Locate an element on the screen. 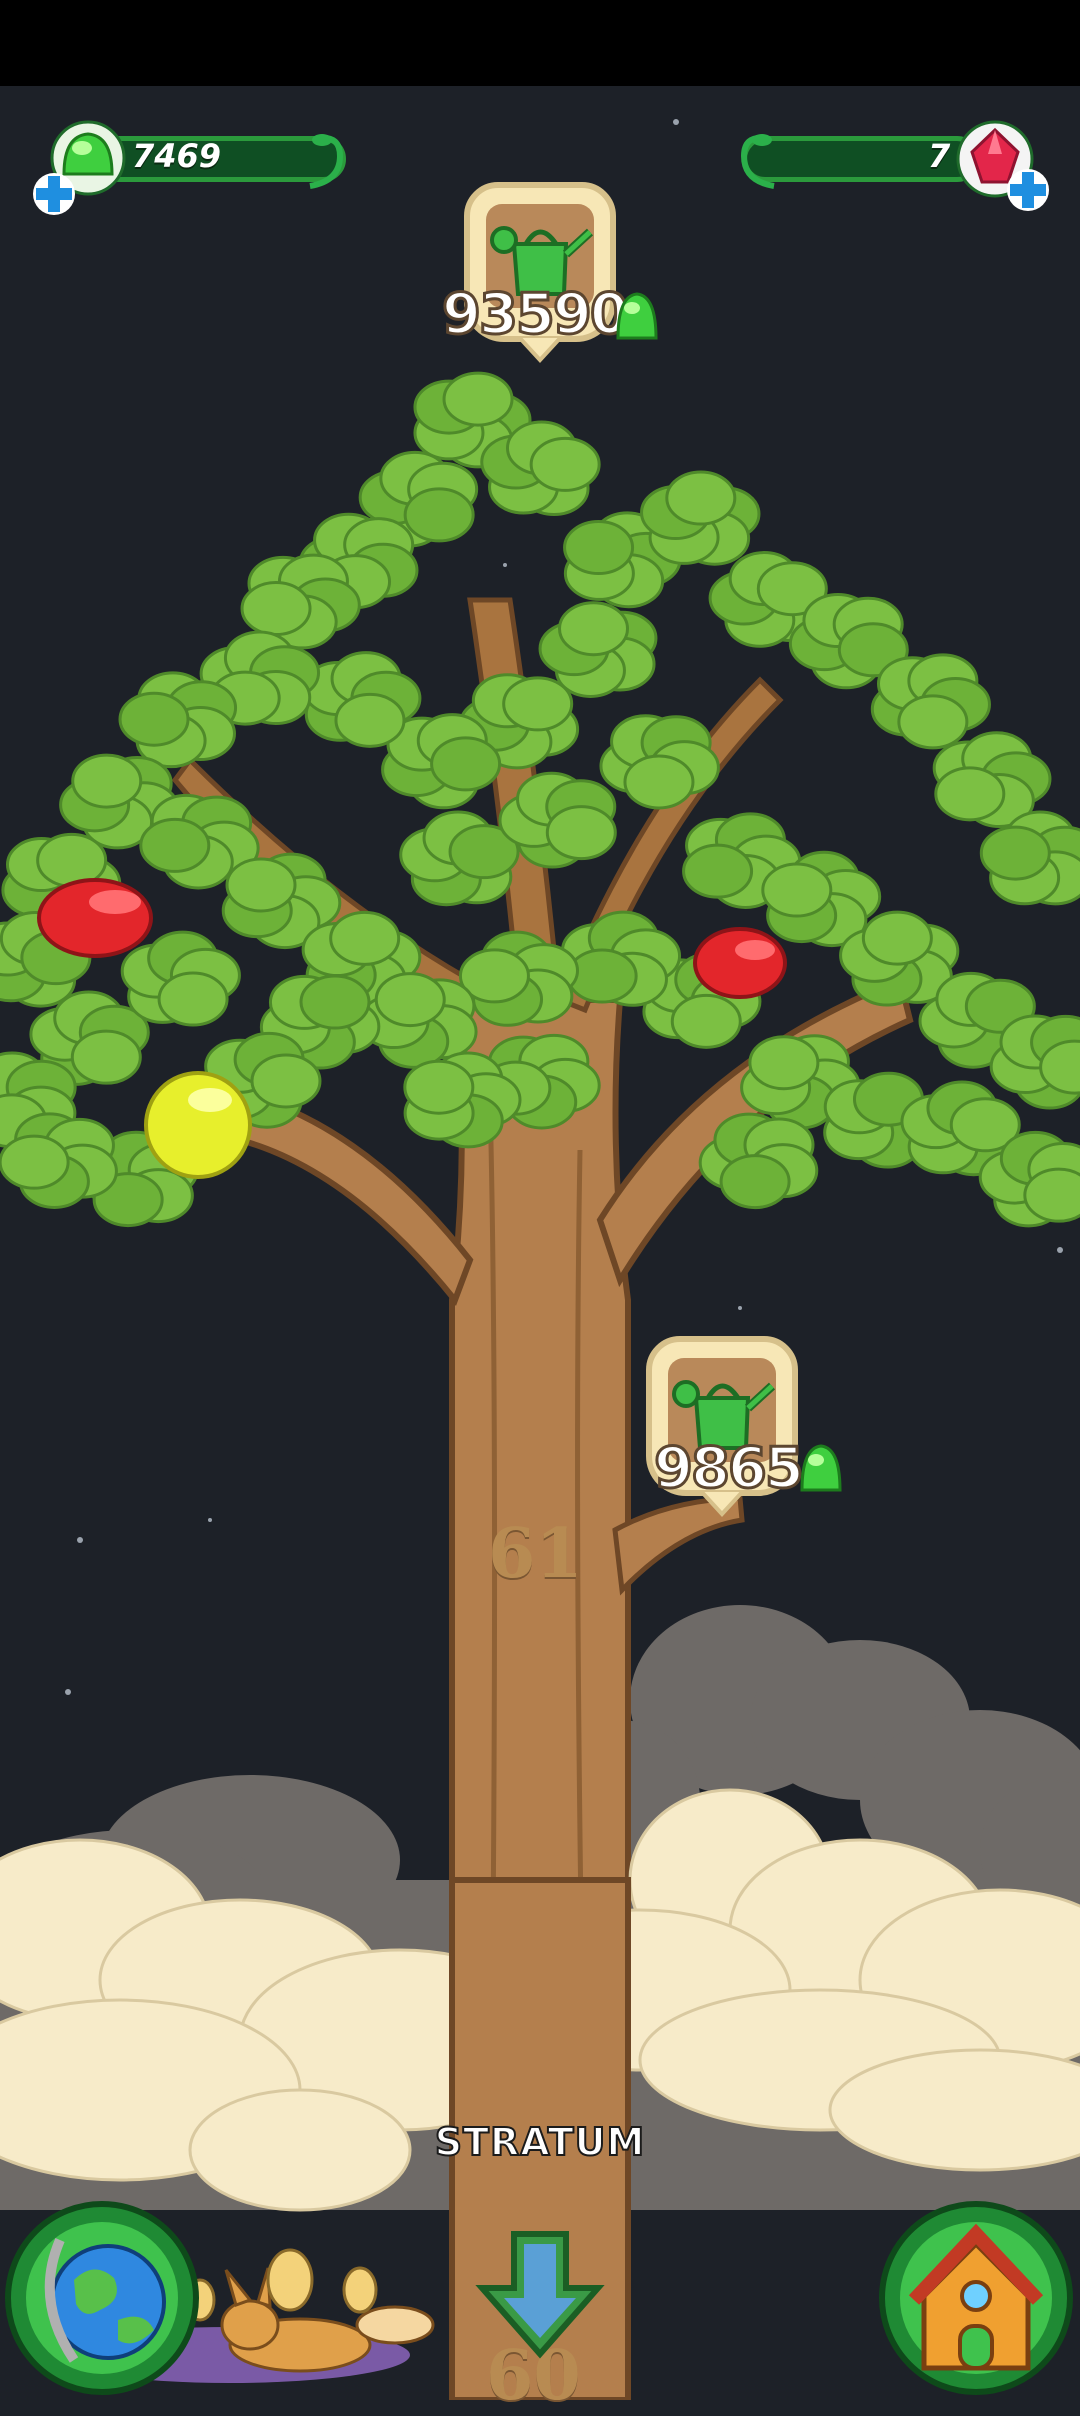 The height and width of the screenshot is (2416, 1080). gum-count: 7469 is located at coordinates (177, 156).